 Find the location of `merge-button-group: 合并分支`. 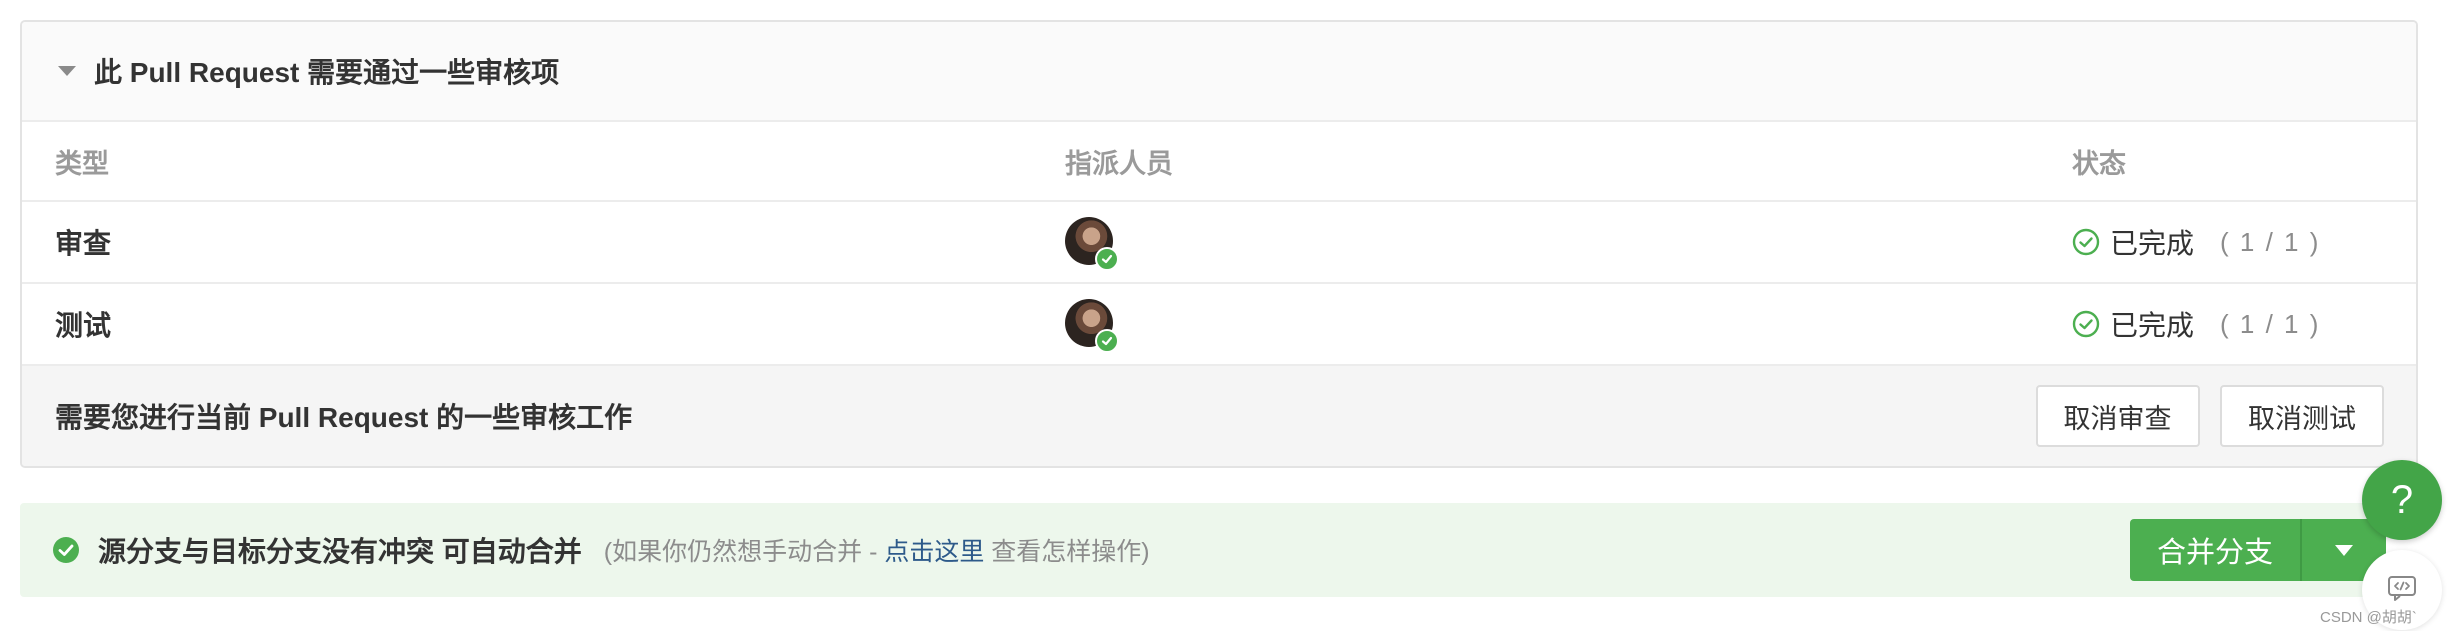

merge-button-group: 合并分支 is located at coordinates (2258, 550).